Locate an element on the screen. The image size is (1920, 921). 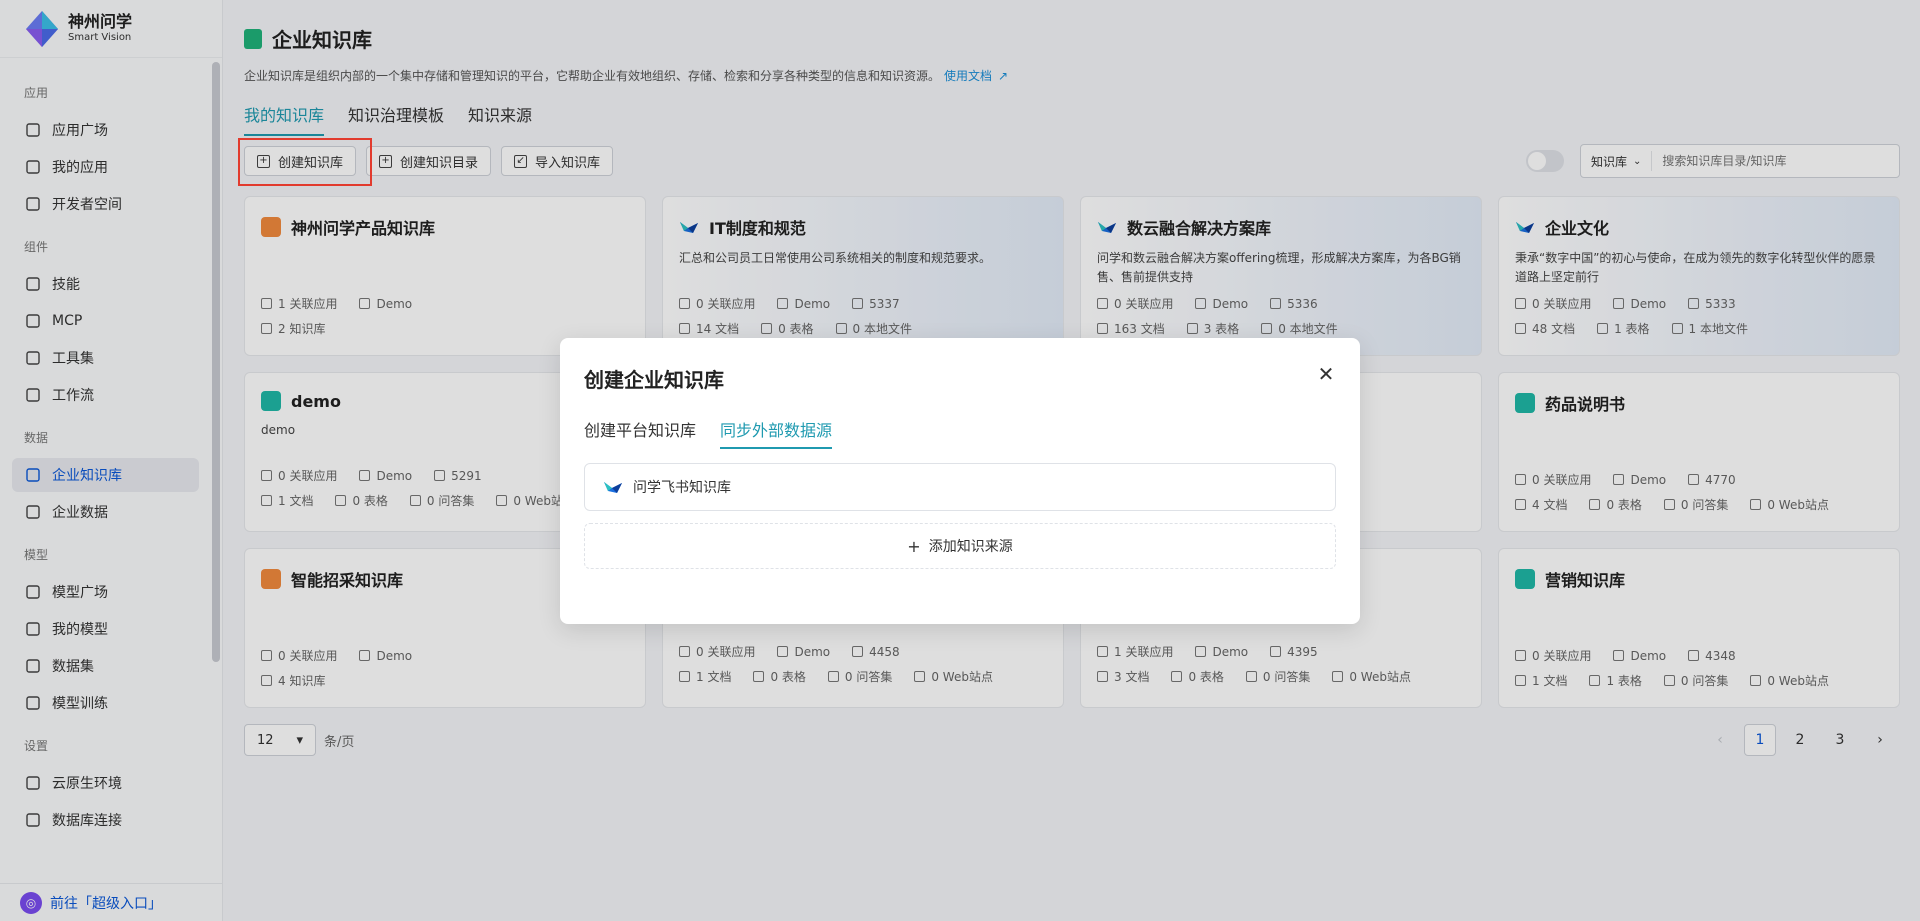
feishu-icon is located at coordinates (613, 487).